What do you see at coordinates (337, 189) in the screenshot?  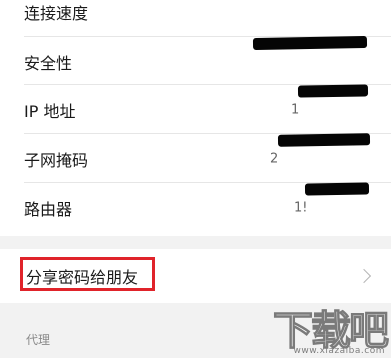 I see `router-value-redacted` at bounding box center [337, 189].